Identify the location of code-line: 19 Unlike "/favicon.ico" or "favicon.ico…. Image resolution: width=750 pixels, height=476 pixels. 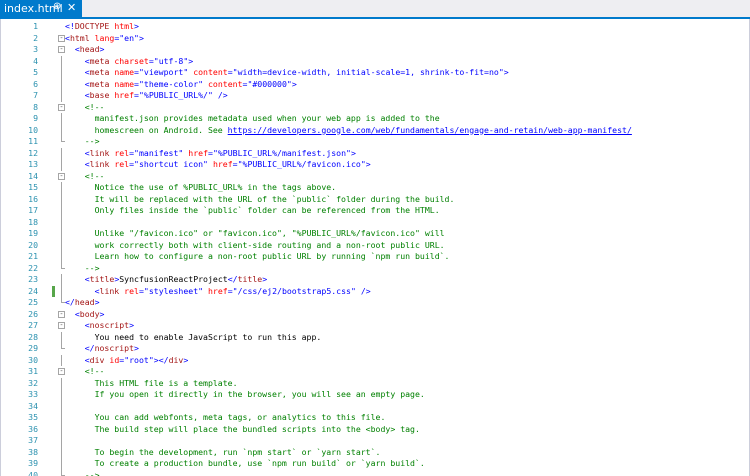
(375, 234).